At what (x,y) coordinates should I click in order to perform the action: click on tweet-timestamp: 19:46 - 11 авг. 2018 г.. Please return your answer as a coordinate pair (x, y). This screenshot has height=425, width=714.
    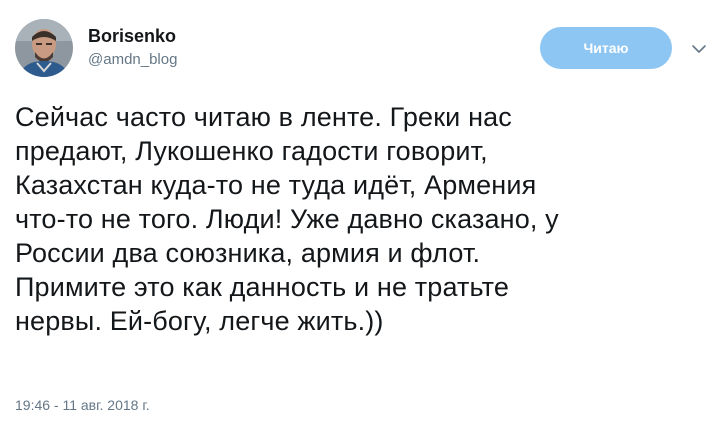
    Looking at the image, I should click on (82, 405).